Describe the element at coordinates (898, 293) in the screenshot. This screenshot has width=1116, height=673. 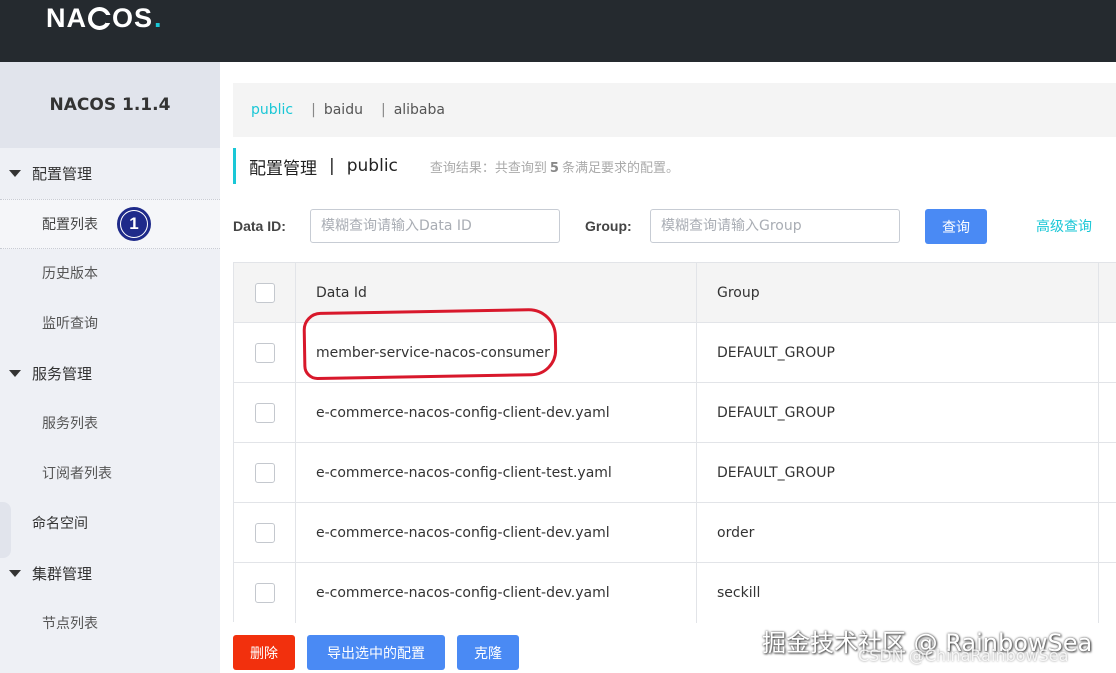
I see `column-header-group: Group` at that location.